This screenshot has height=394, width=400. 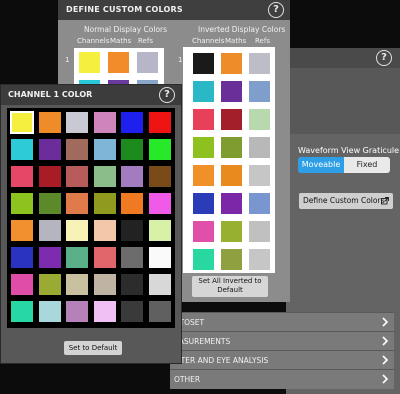 What do you see at coordinates (22, 122) in the screenshot?
I see `selected-color-swatch` at bounding box center [22, 122].